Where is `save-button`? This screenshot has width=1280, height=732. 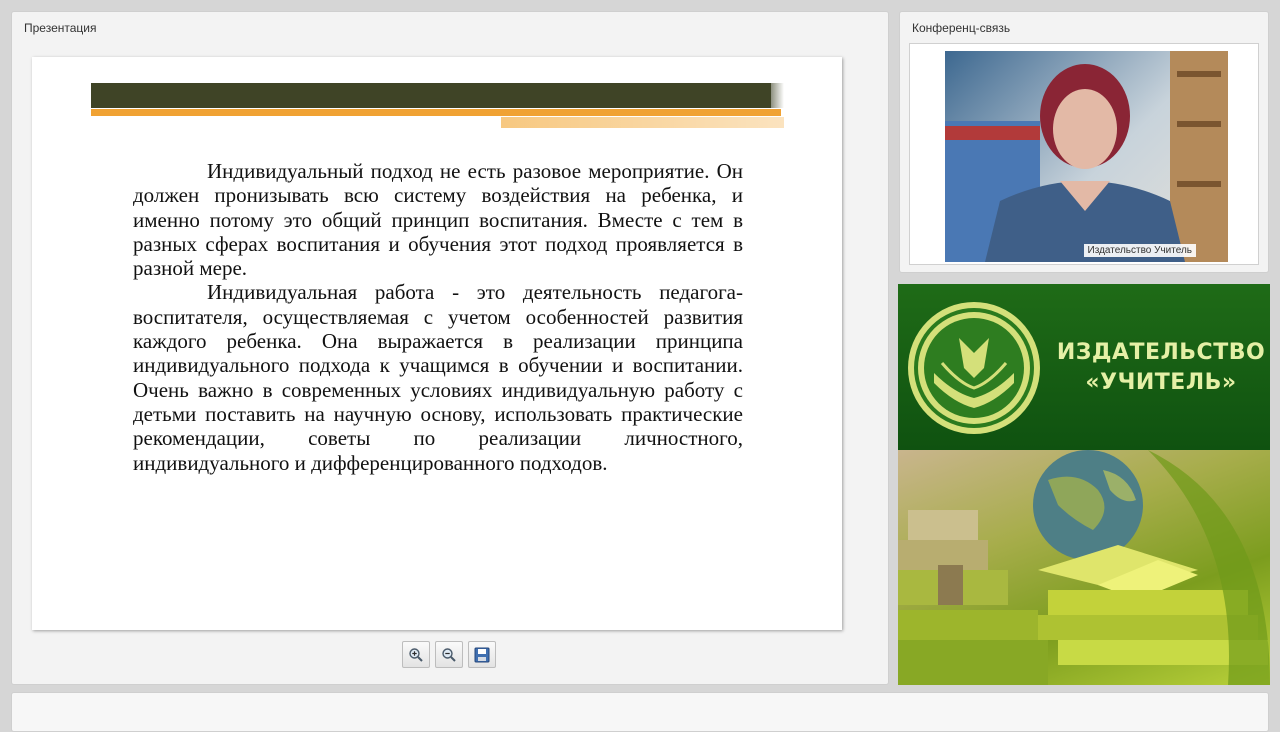 save-button is located at coordinates (482, 654).